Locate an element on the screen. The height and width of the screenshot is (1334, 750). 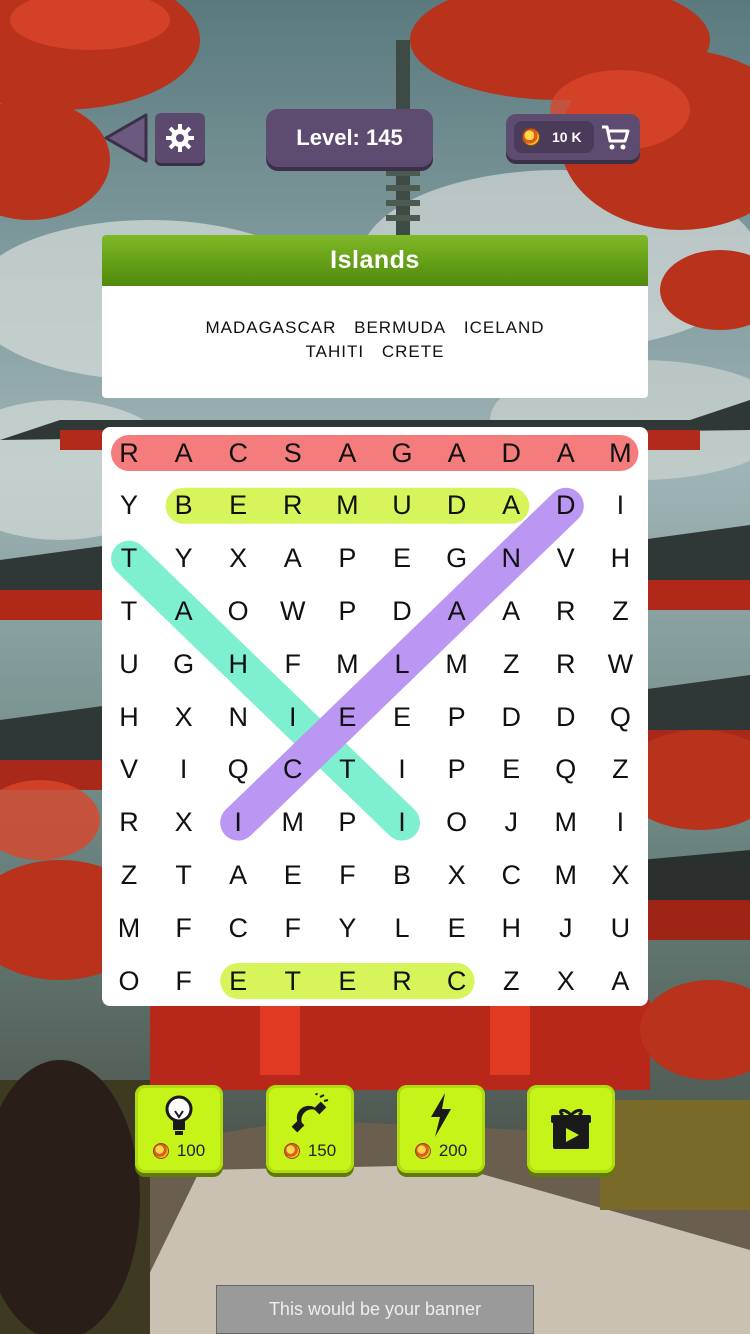
grid-letter: B is located at coordinates (184, 506).